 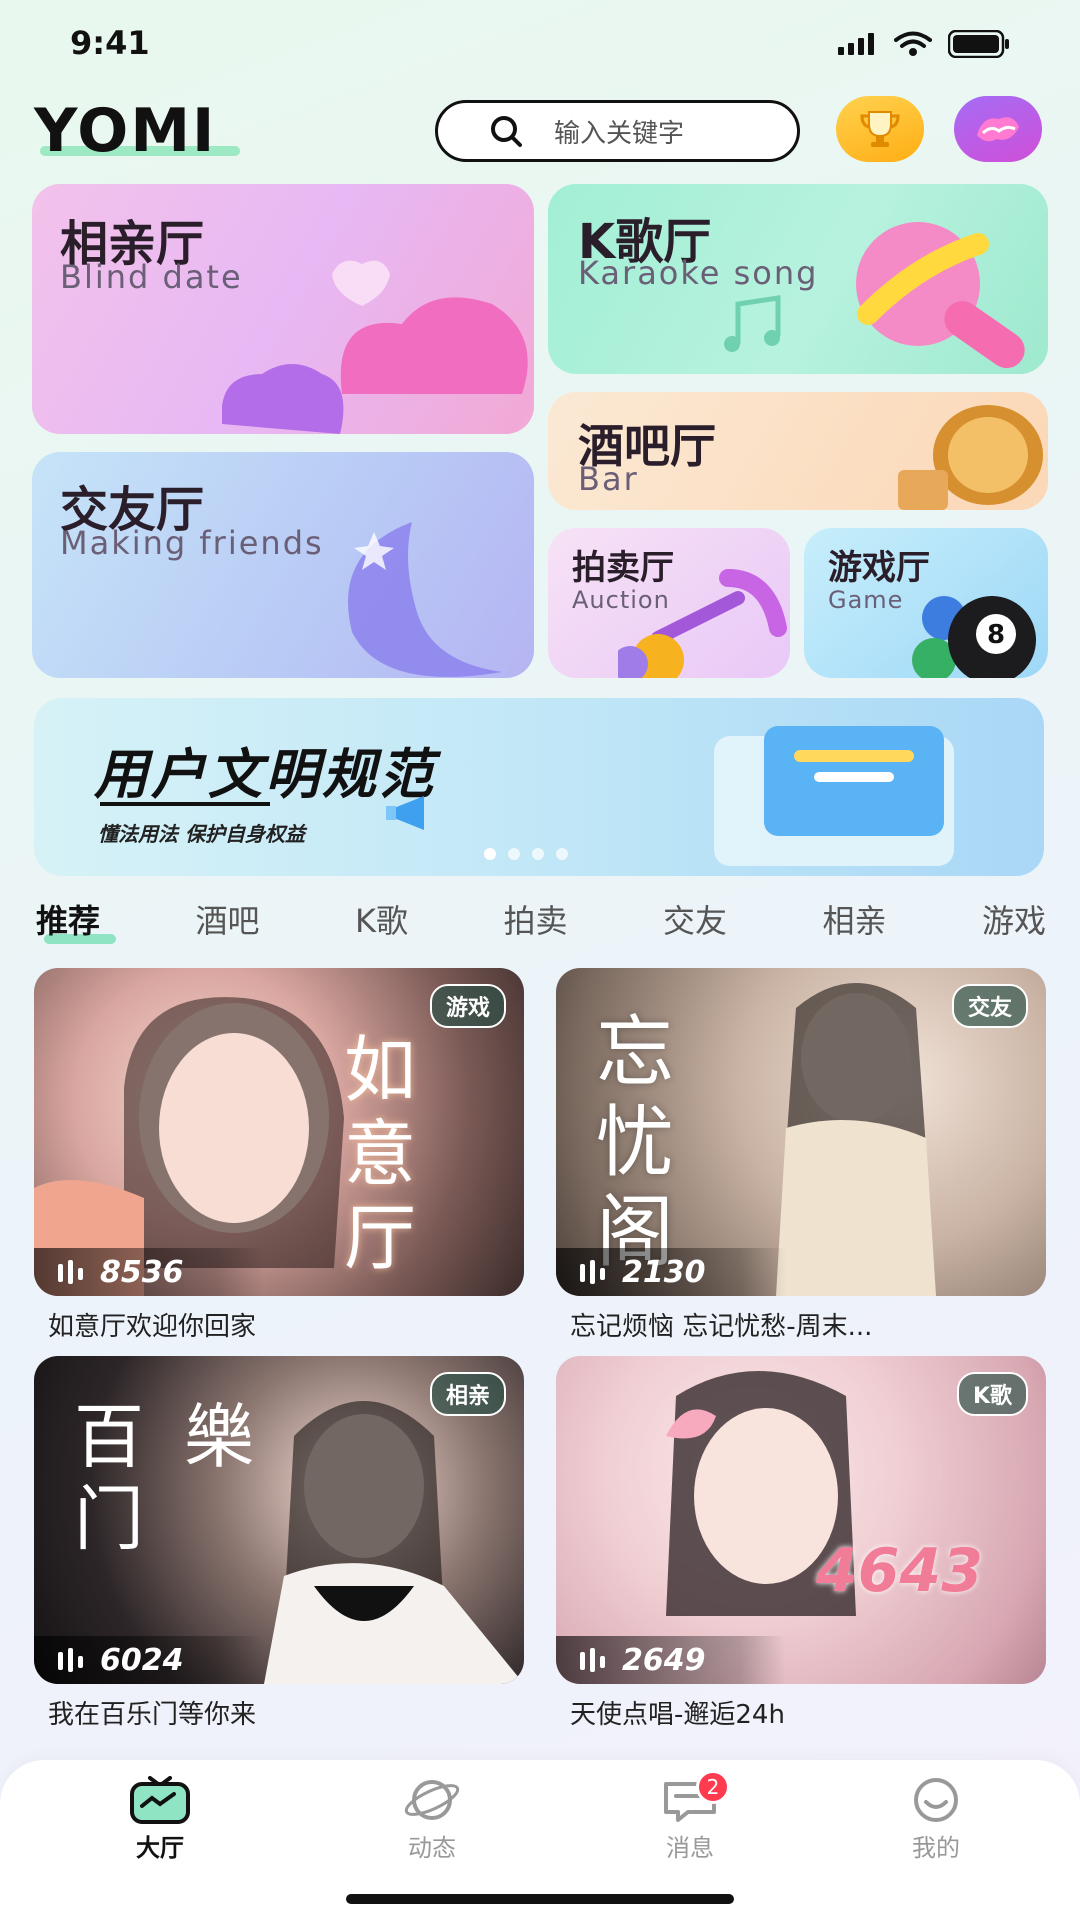 I want to click on category-card-karaoke: K歌厅 Karaoke song, so click(x=798, y=279).